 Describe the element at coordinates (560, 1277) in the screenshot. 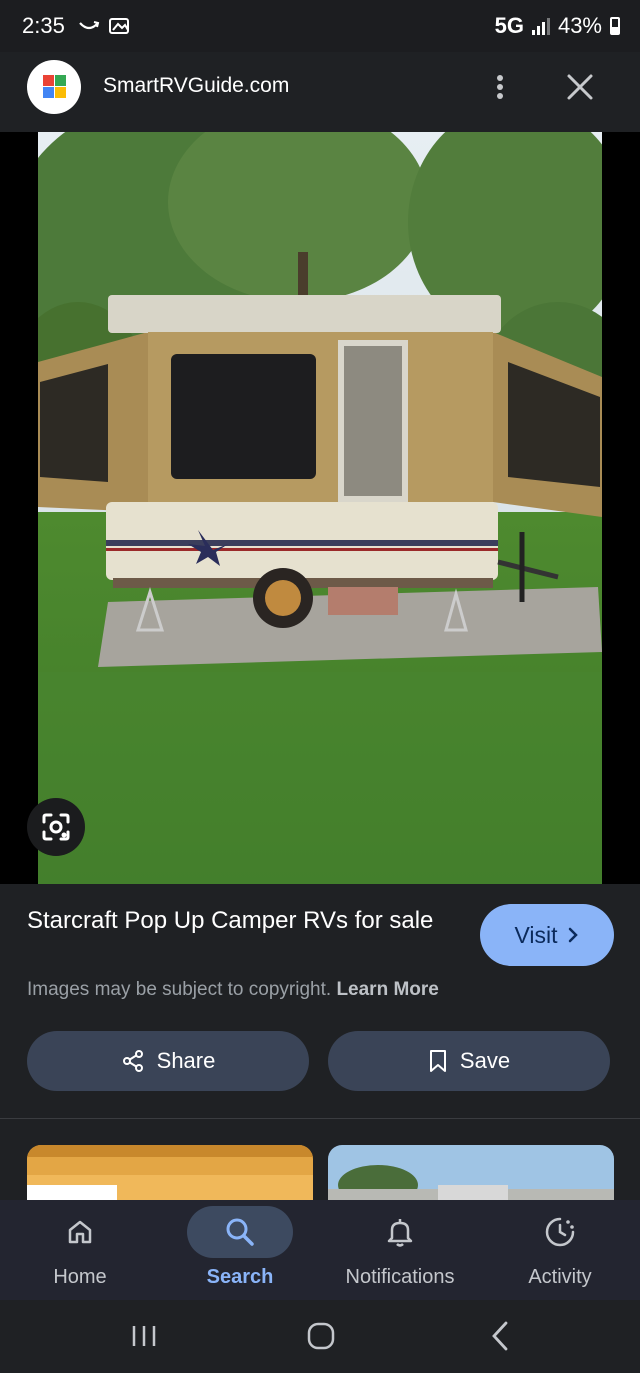

I see `nav-activity-label: Activity` at that location.